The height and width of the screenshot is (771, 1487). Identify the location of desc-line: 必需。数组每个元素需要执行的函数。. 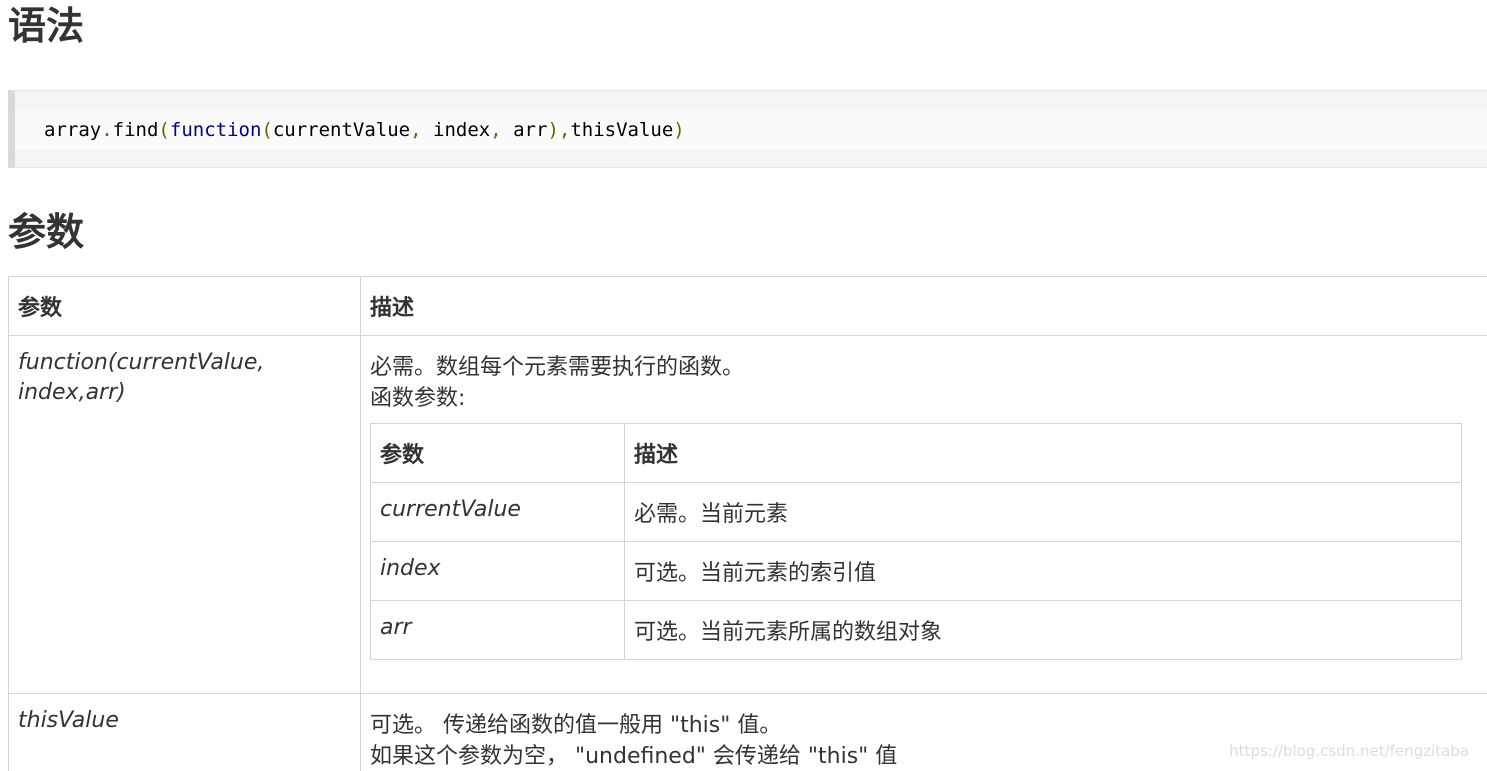
(557, 367).